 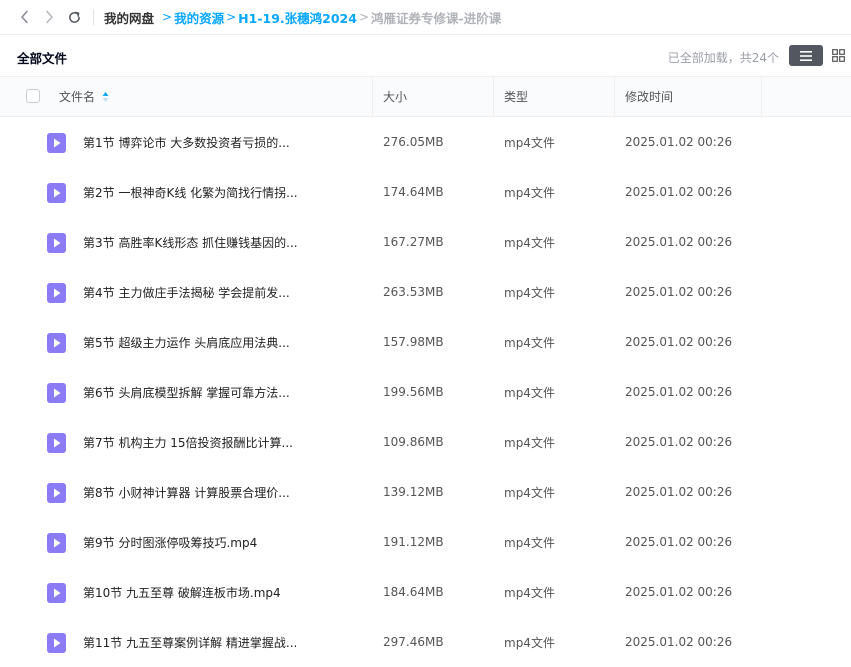 I want to click on file-size: 109.86MB, so click(x=413, y=442).